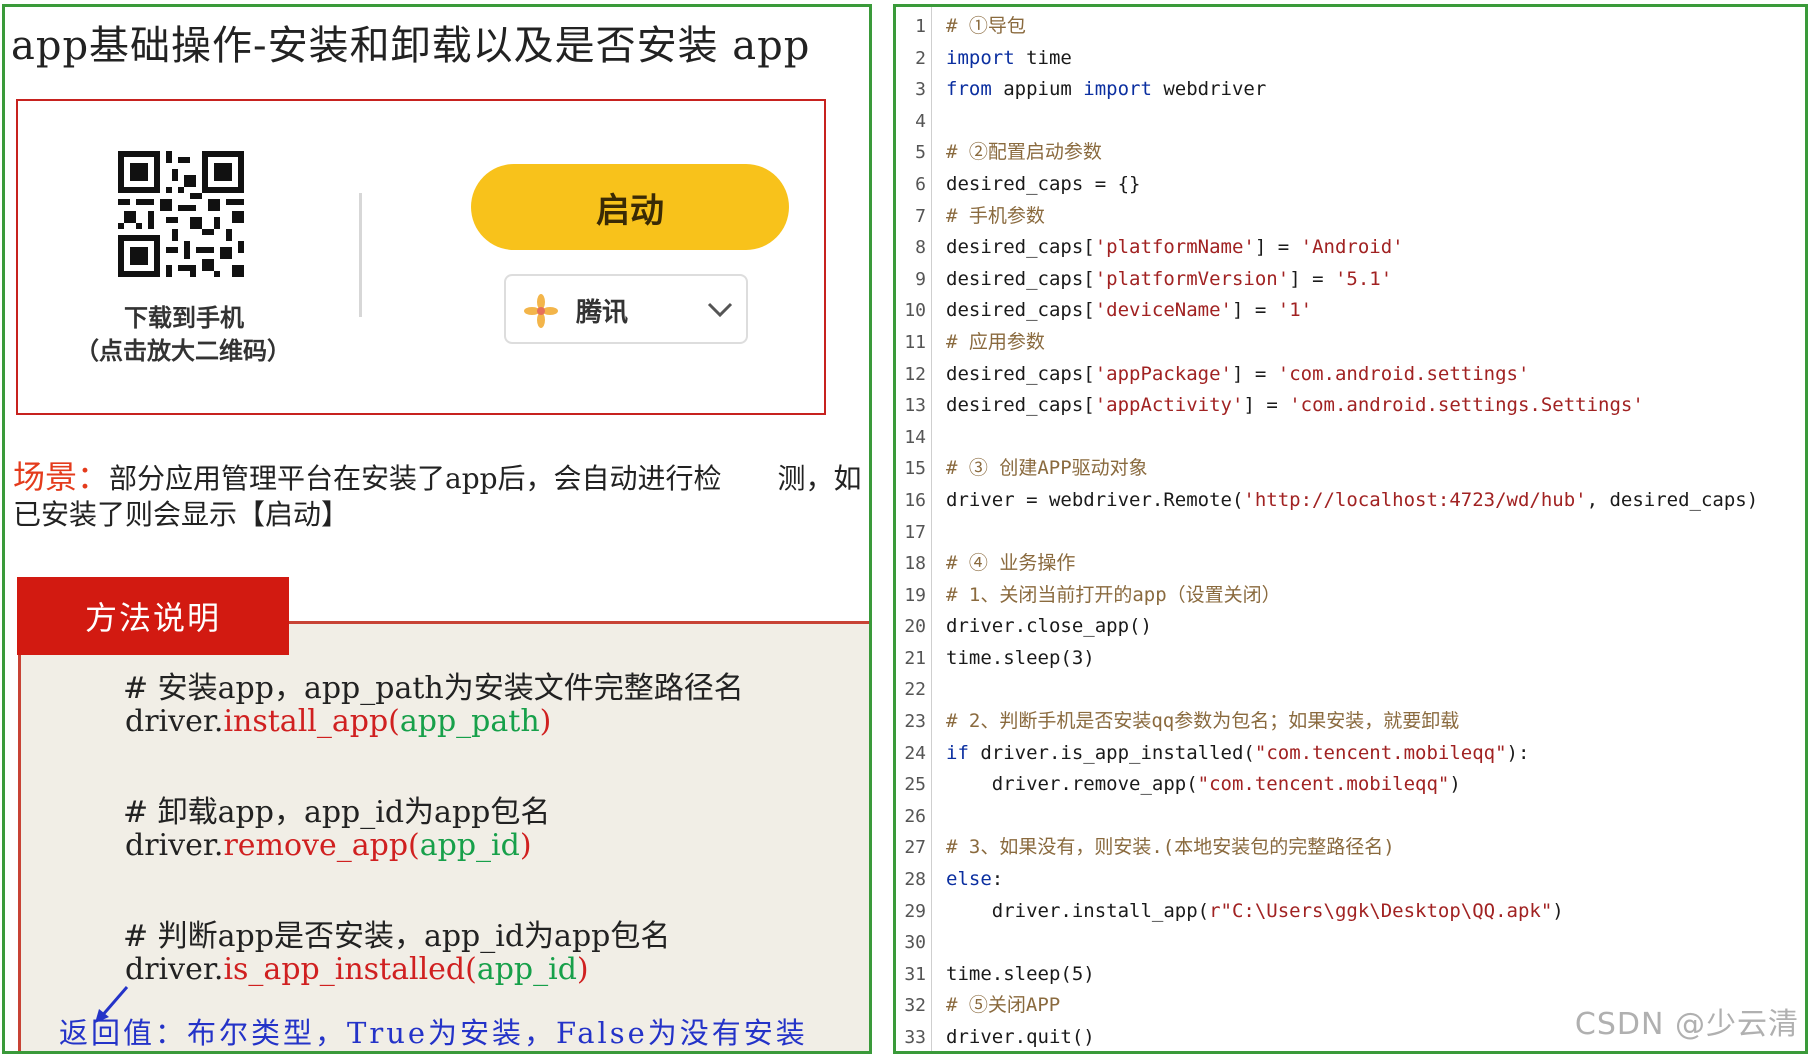 Image resolution: width=1810 pixels, height=1059 pixels. I want to click on code-token: r"C:\Users\ggk\Desktop\QQ.apk", so click(1381, 910).